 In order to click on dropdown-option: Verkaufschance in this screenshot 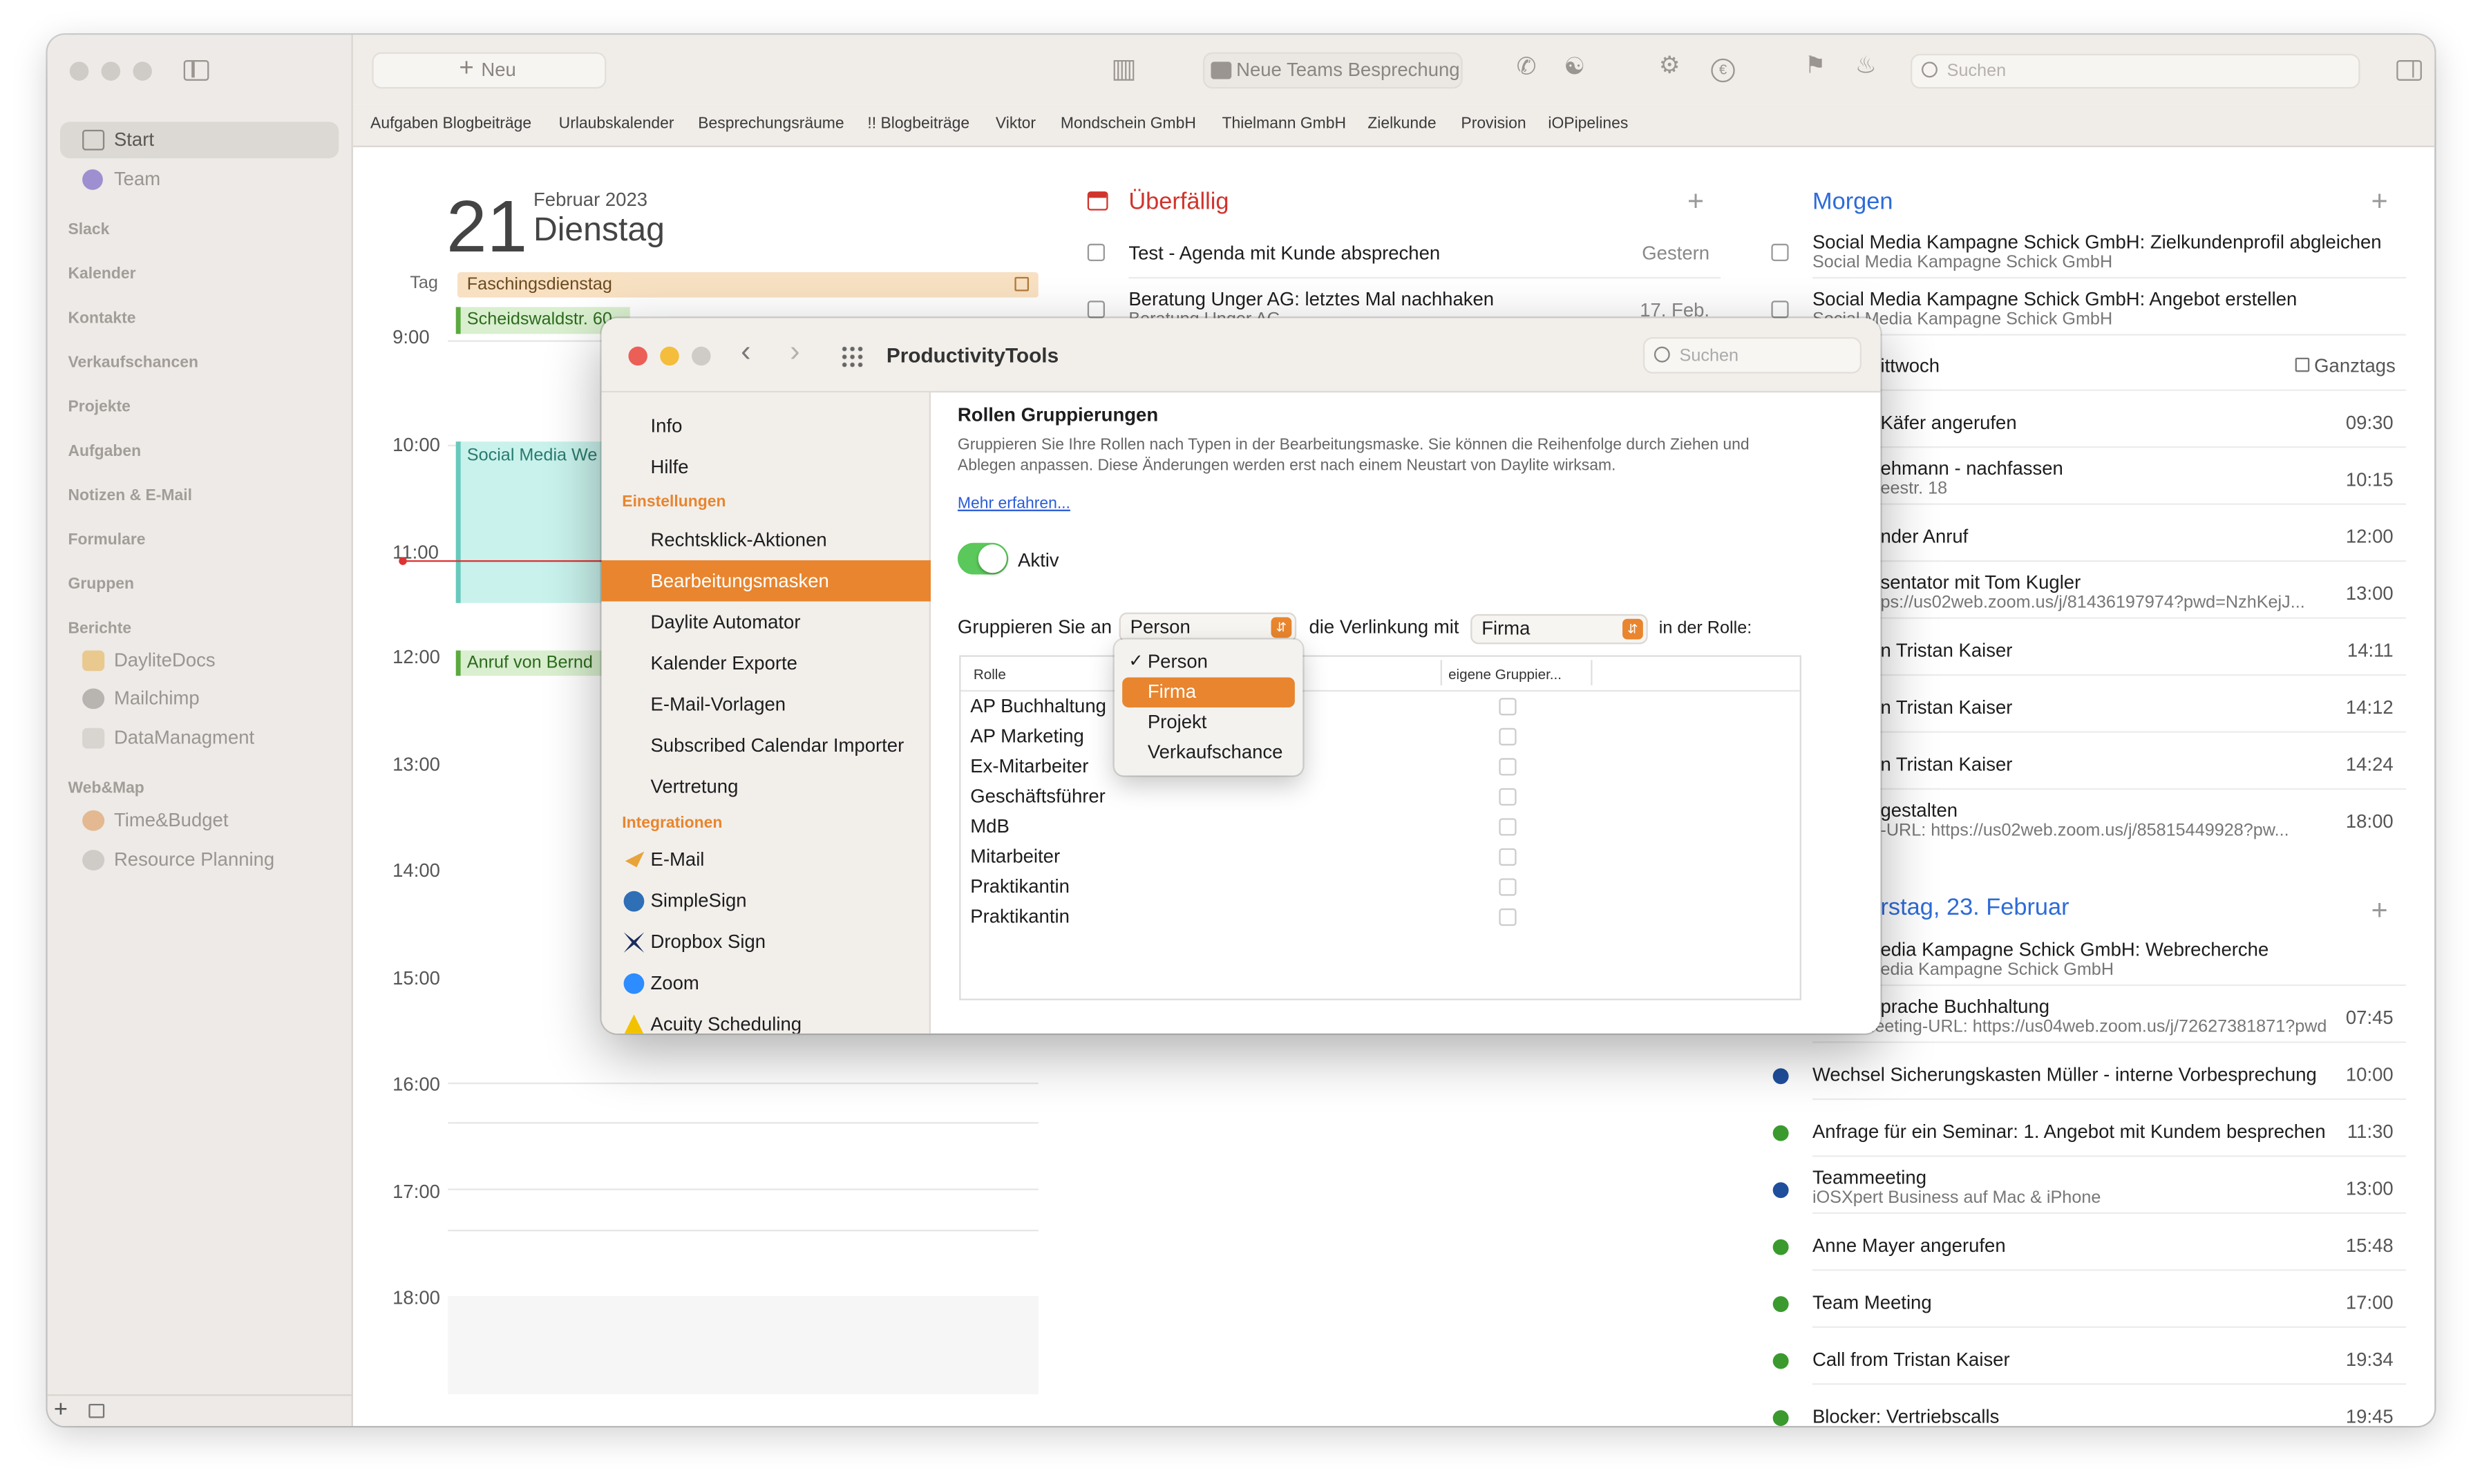, I will do `click(1215, 752)`.